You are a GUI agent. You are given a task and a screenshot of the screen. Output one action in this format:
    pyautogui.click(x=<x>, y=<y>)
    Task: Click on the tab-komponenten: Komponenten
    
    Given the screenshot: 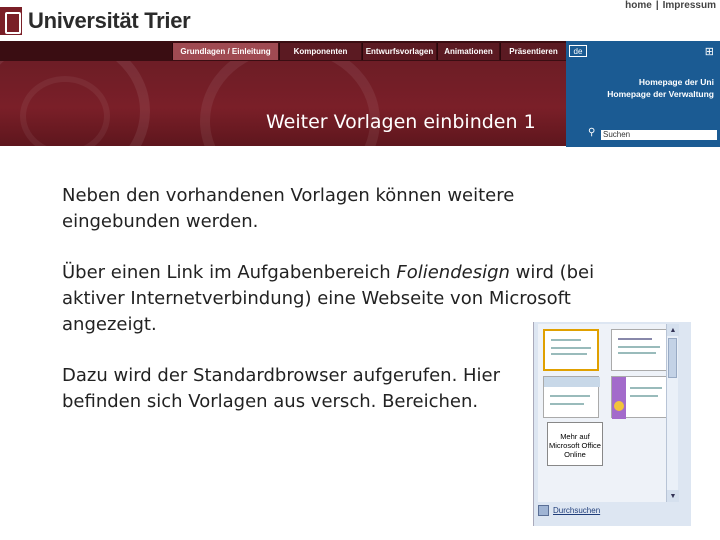 What is the action you would take?
    pyautogui.click(x=320, y=51)
    